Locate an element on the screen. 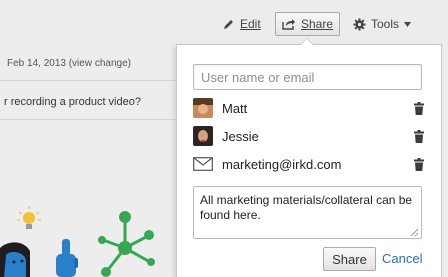 The image size is (448, 277). share-toolbar-label: Share is located at coordinates (317, 24).